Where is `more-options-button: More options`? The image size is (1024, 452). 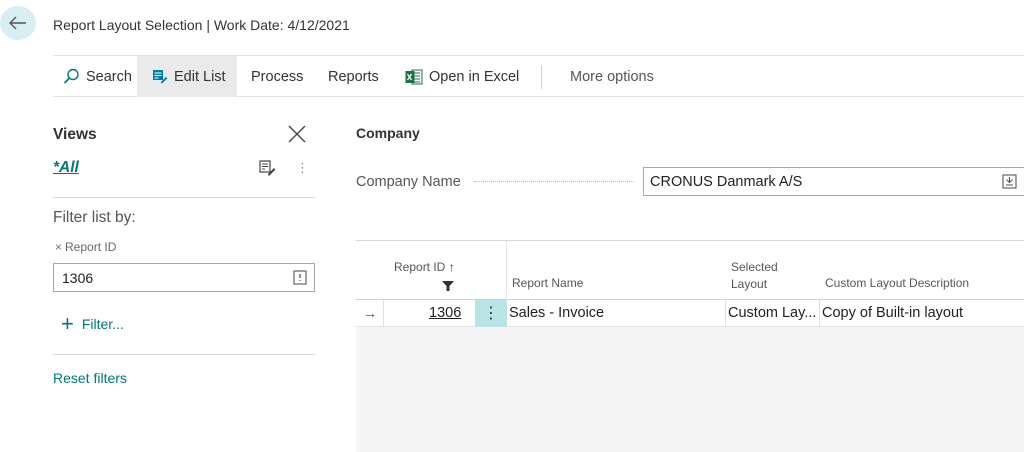 more-options-button: More options is located at coordinates (612, 76).